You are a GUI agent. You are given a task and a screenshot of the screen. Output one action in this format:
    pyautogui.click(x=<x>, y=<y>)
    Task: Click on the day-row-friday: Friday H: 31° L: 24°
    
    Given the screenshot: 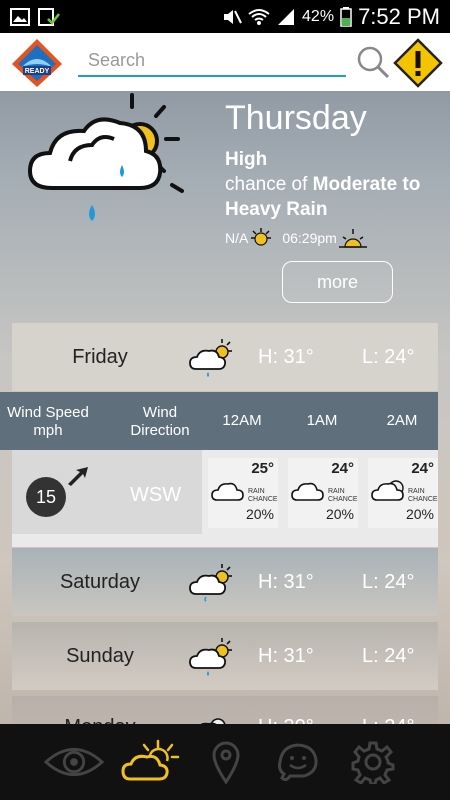 What is the action you would take?
    pyautogui.click(x=225, y=357)
    